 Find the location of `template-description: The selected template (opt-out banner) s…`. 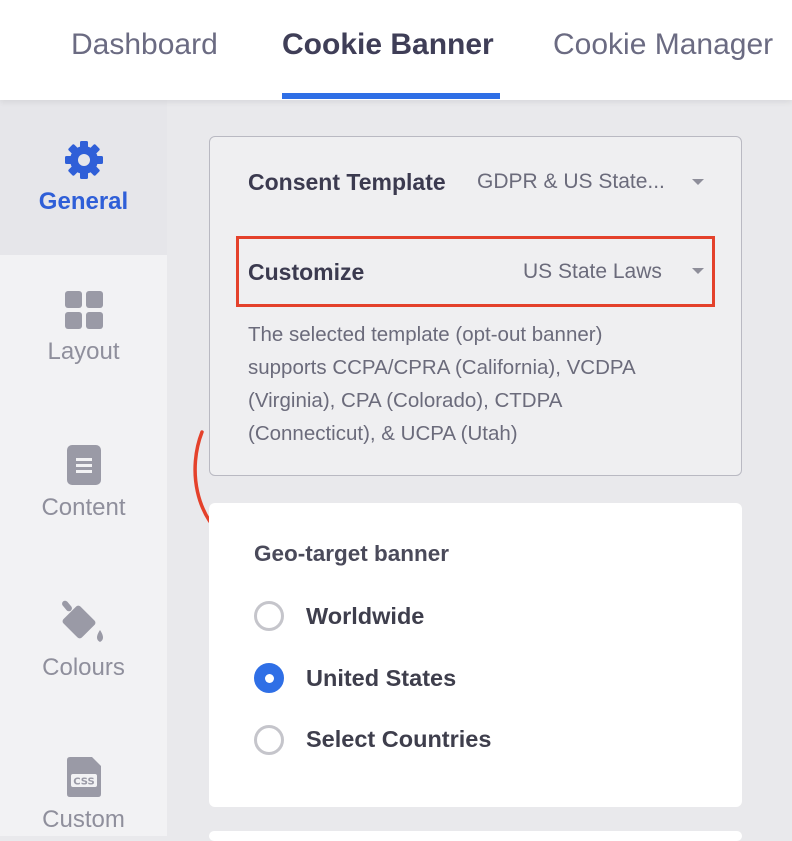

template-description: The selected template (opt-out banner) s… is located at coordinates (483, 384).